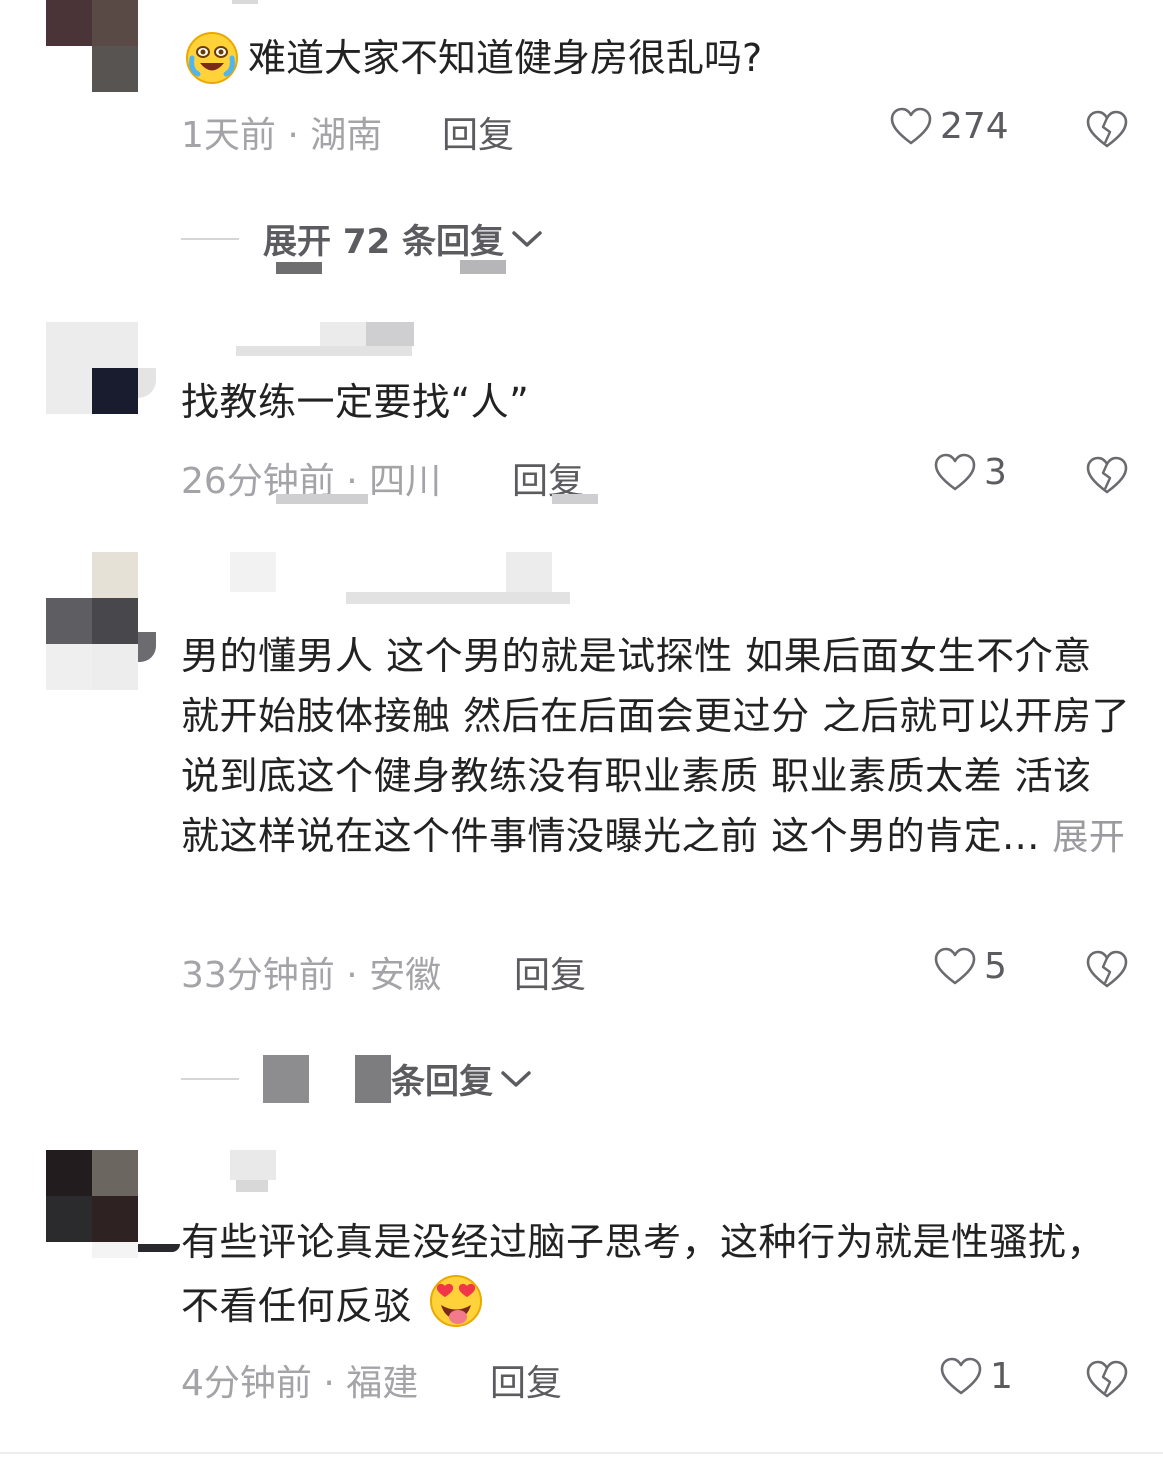 This screenshot has width=1163, height=1465. Describe the element at coordinates (581, 1453) in the screenshot. I see `bottom-divider` at that location.